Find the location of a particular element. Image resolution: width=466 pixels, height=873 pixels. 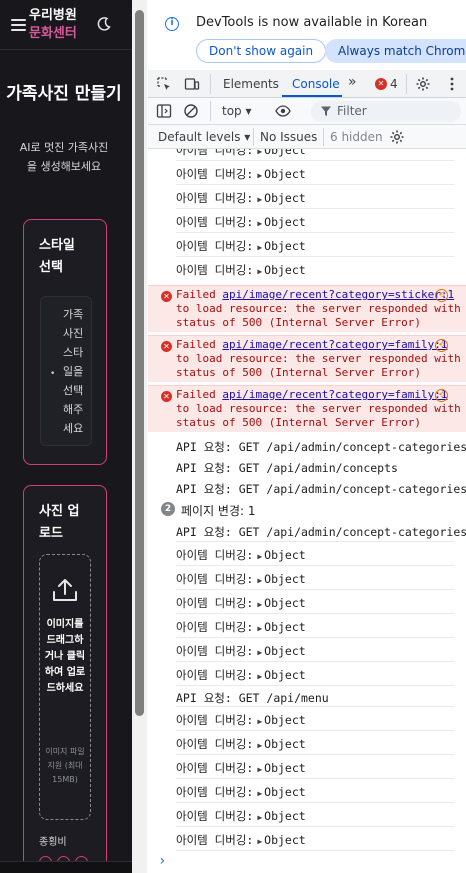

upload-card-title: 사진 업로드 is located at coordinates (59, 522).